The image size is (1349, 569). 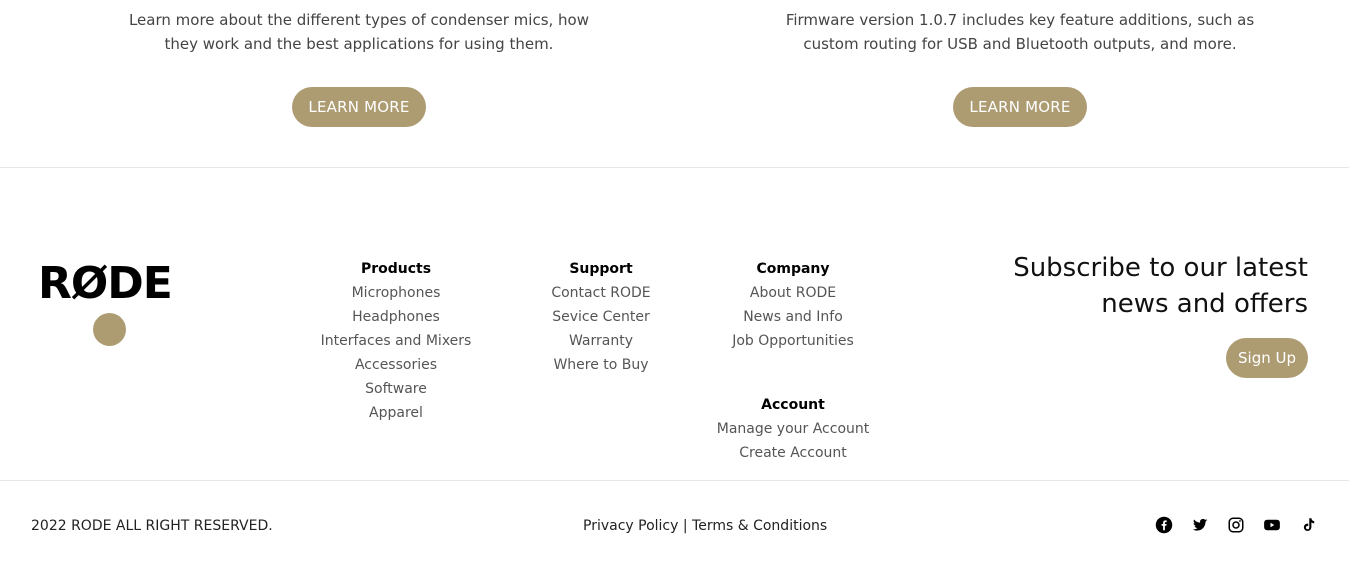 I want to click on subscribe-title-line1: Subscribe to our latest, so click(x=1160, y=268).